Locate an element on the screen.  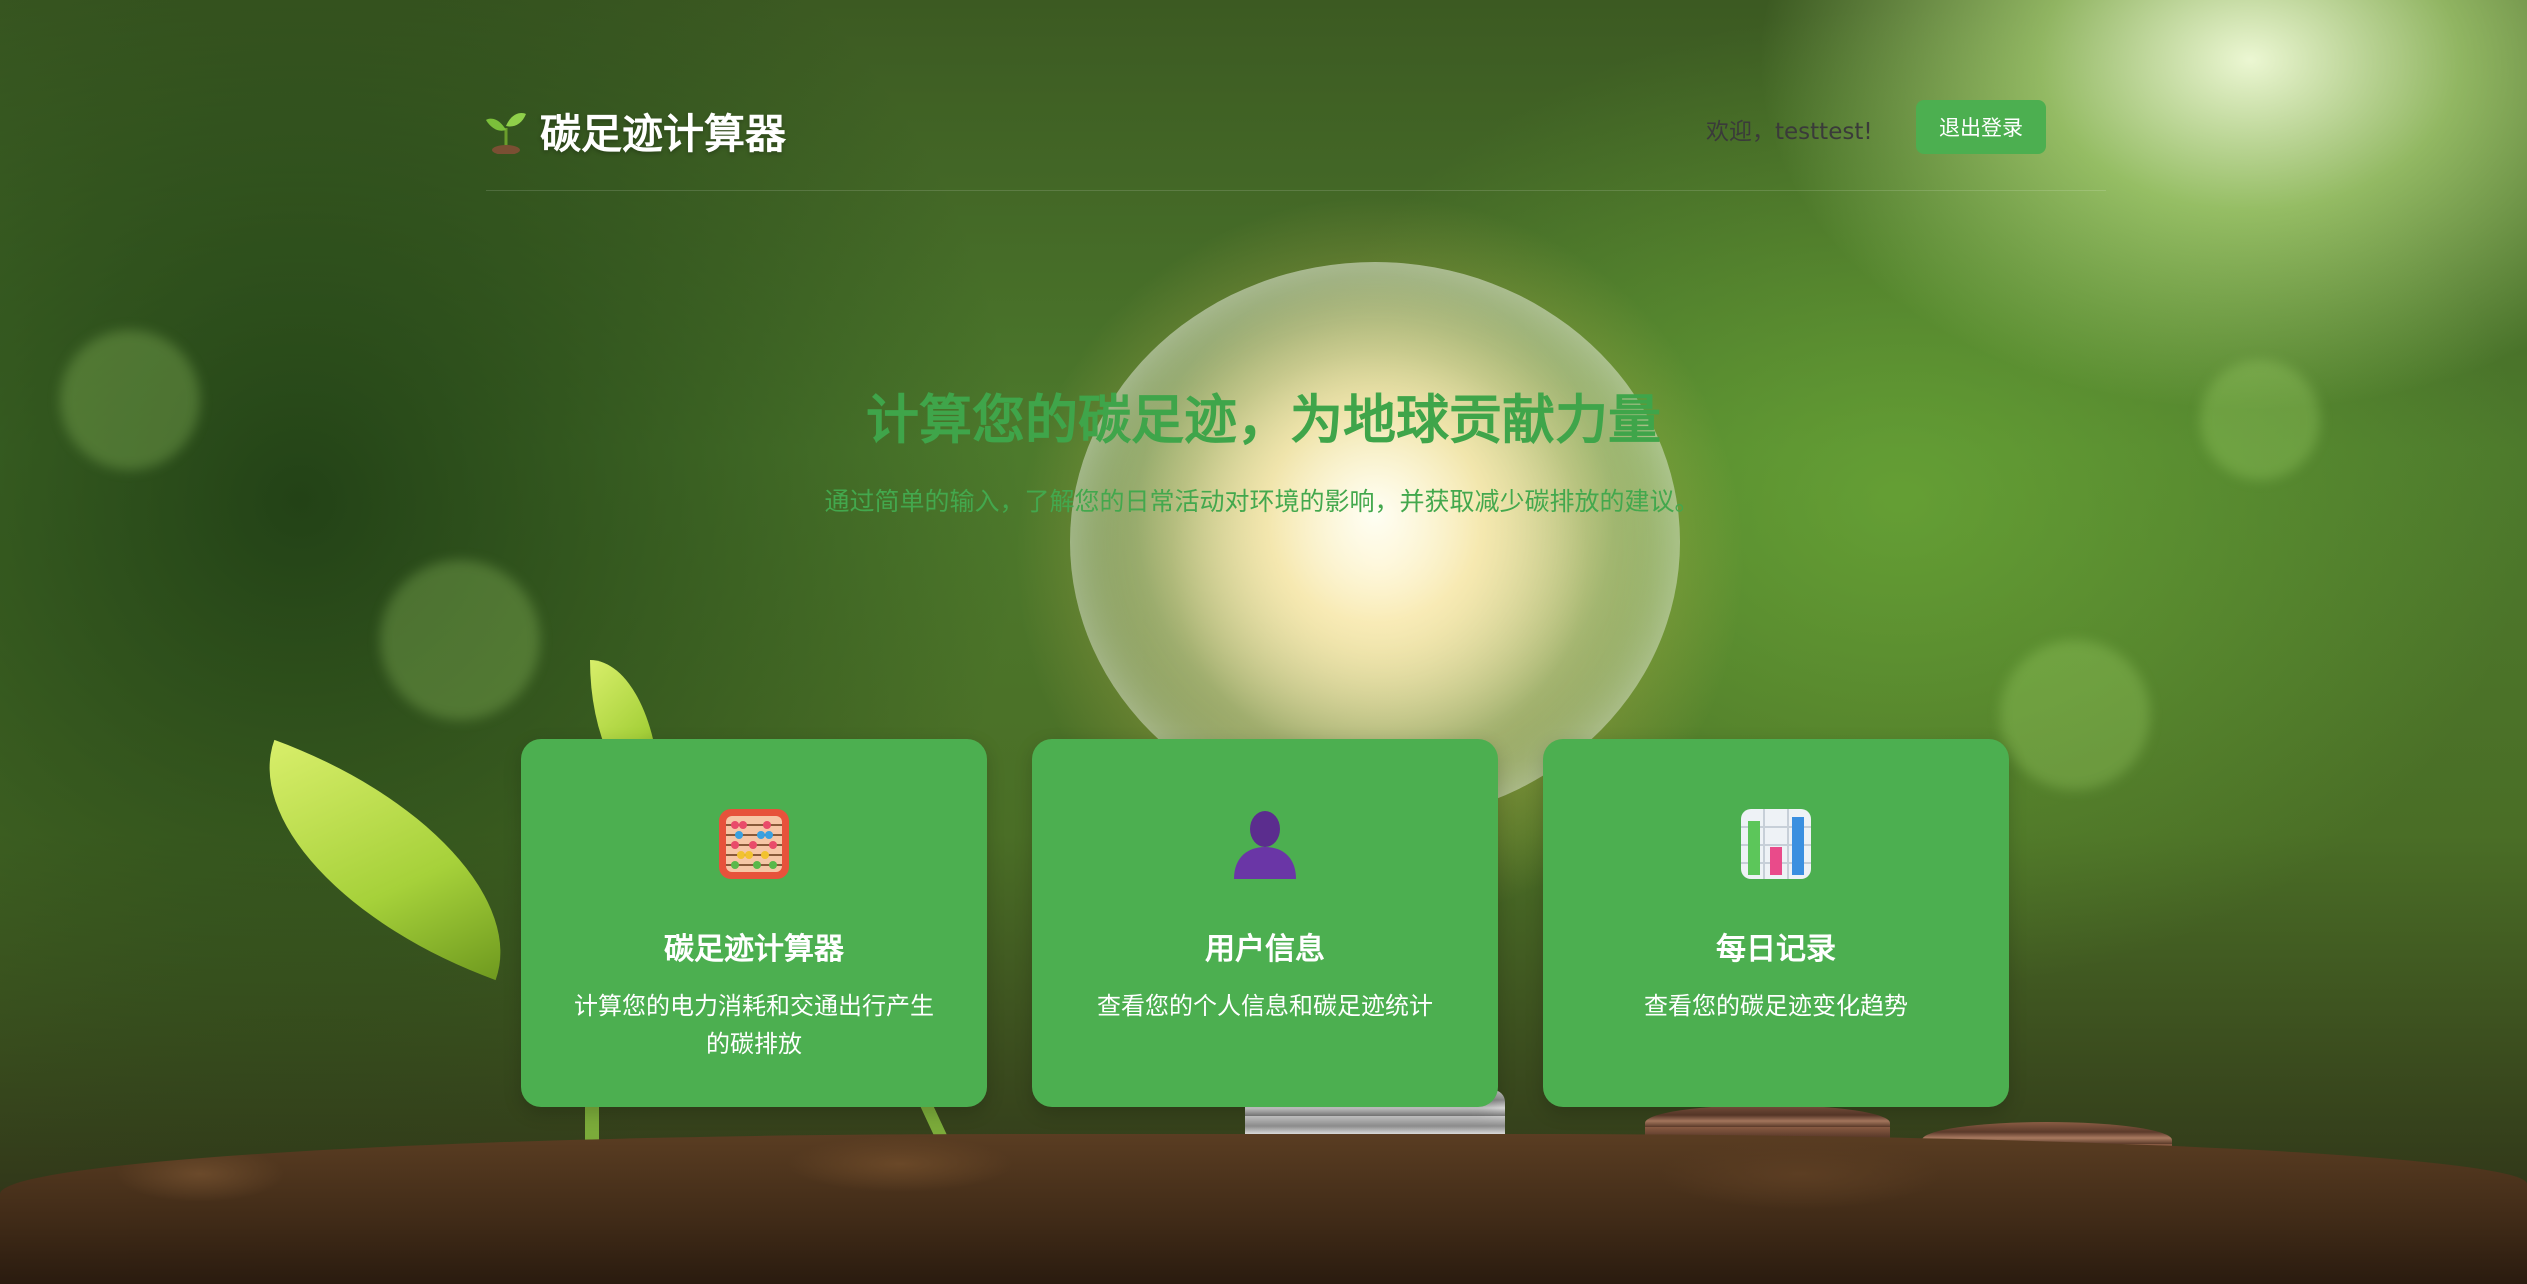
bar-chart-icon is located at coordinates (1776, 844).